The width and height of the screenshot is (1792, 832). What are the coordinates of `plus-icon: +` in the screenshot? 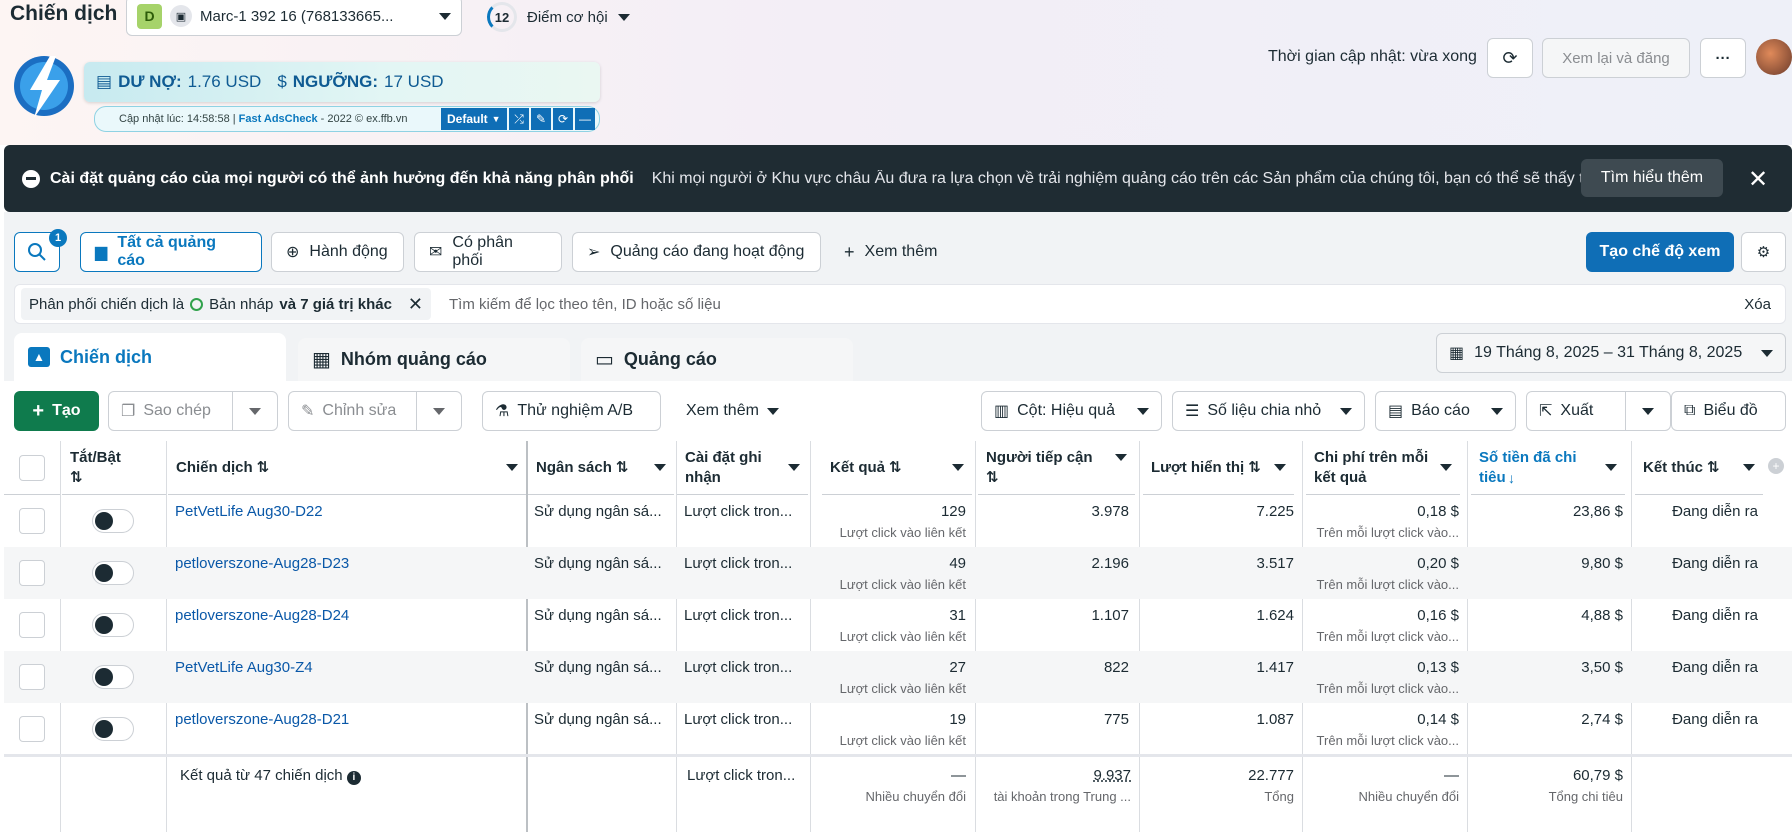 It's located at (38, 410).